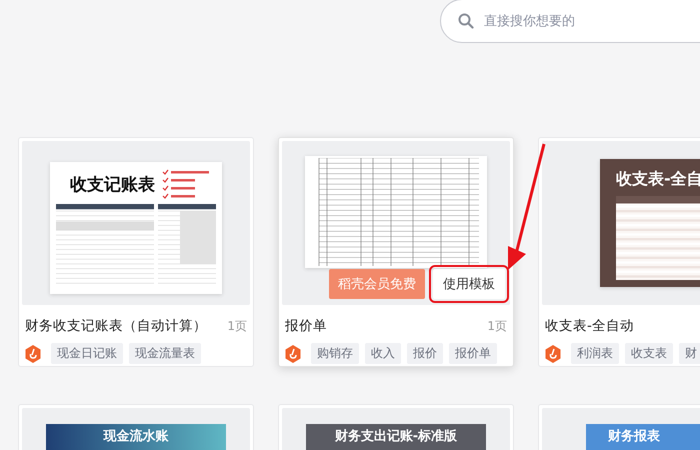 The height and width of the screenshot is (450, 700). I want to click on template-card: 财务报表, so click(619, 427).